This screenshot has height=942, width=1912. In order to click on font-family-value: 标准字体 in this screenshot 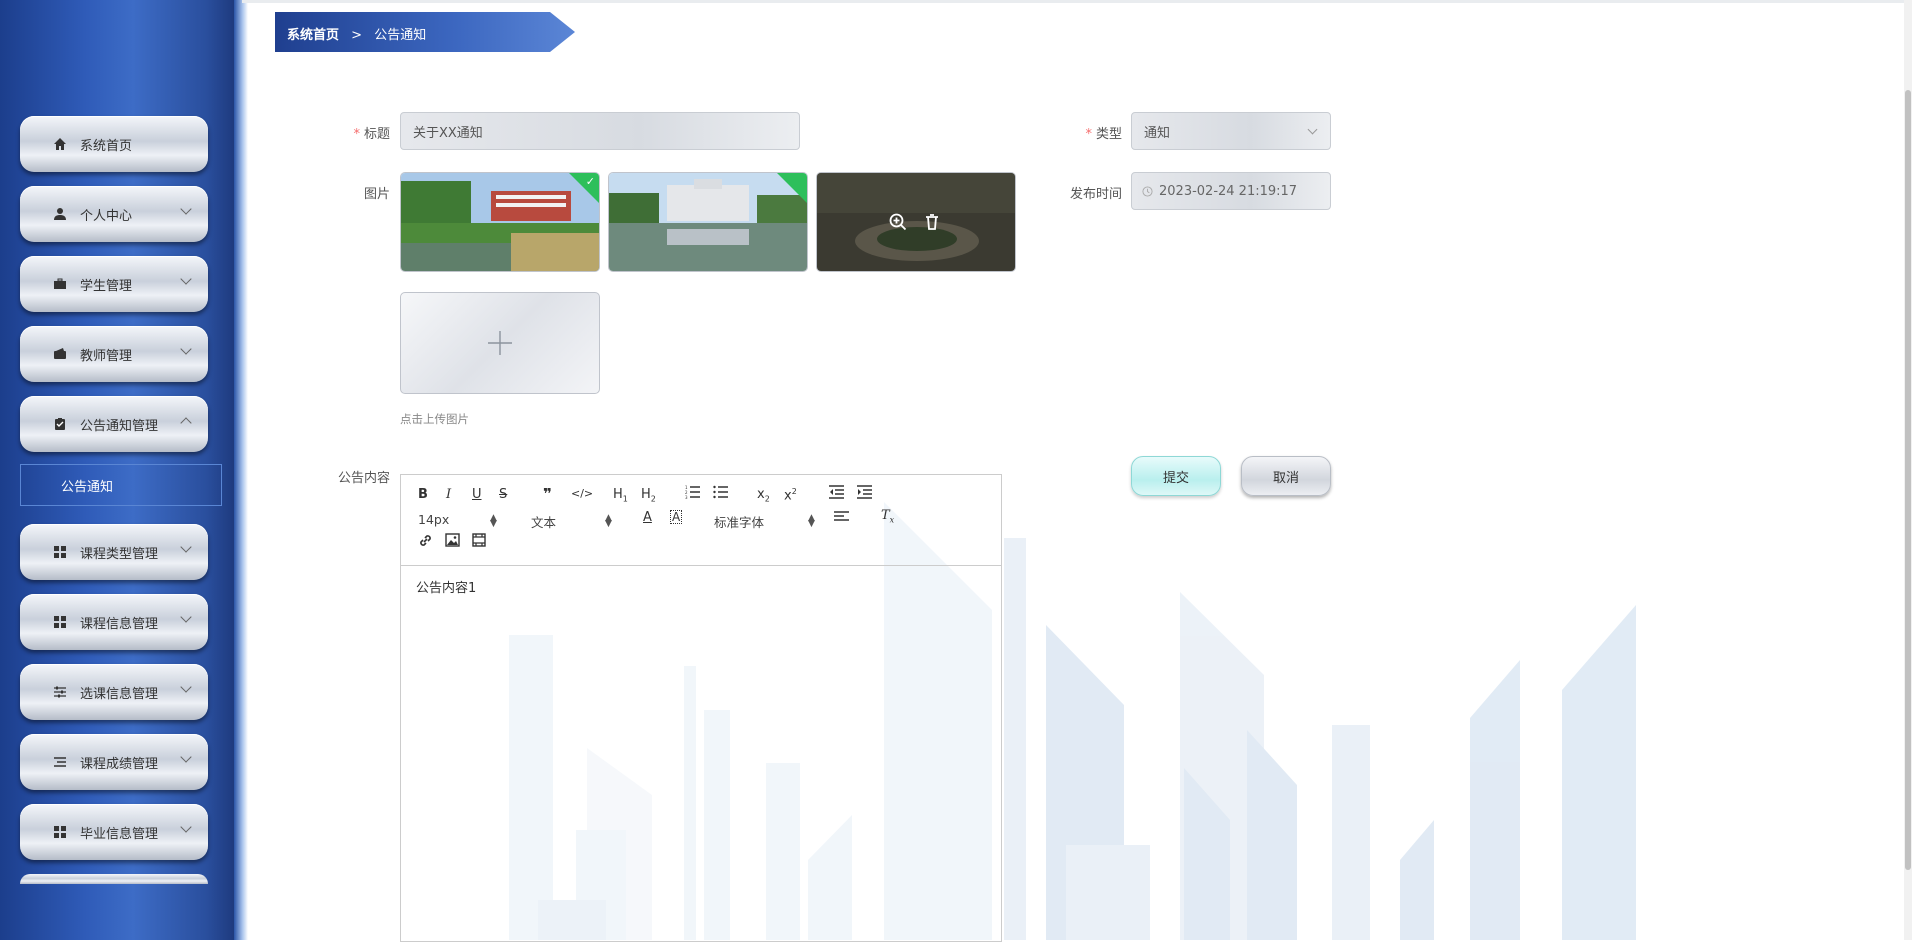, I will do `click(739, 522)`.